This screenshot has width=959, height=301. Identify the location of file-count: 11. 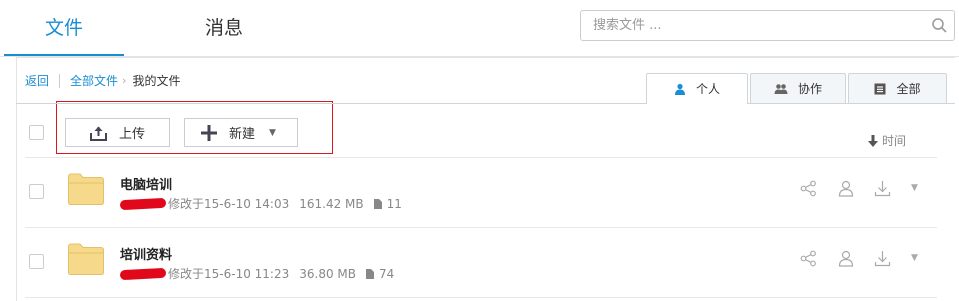
(387, 203).